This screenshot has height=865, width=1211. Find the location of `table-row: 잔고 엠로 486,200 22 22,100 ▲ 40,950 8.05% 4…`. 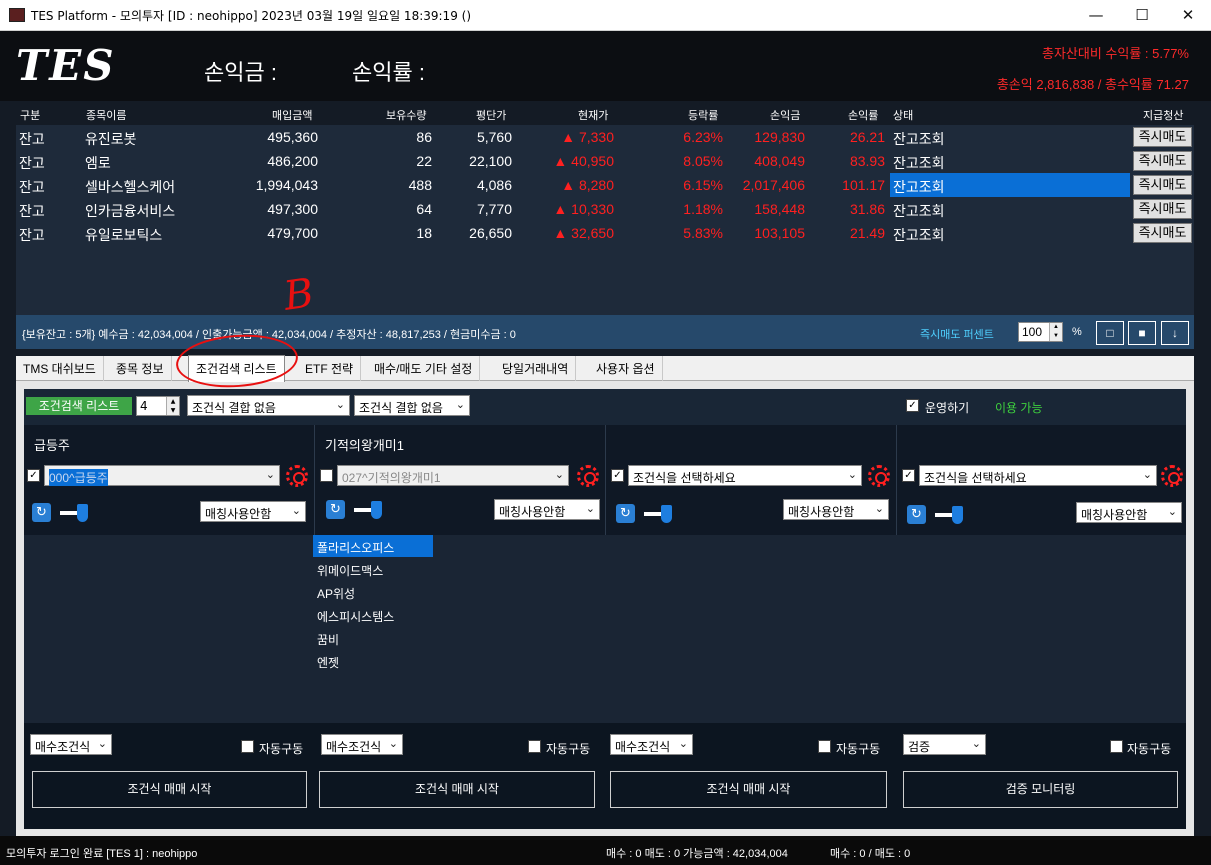

table-row: 잔고 엠로 486,200 22 22,100 ▲ 40,950 8.05% 4… is located at coordinates (605, 161).